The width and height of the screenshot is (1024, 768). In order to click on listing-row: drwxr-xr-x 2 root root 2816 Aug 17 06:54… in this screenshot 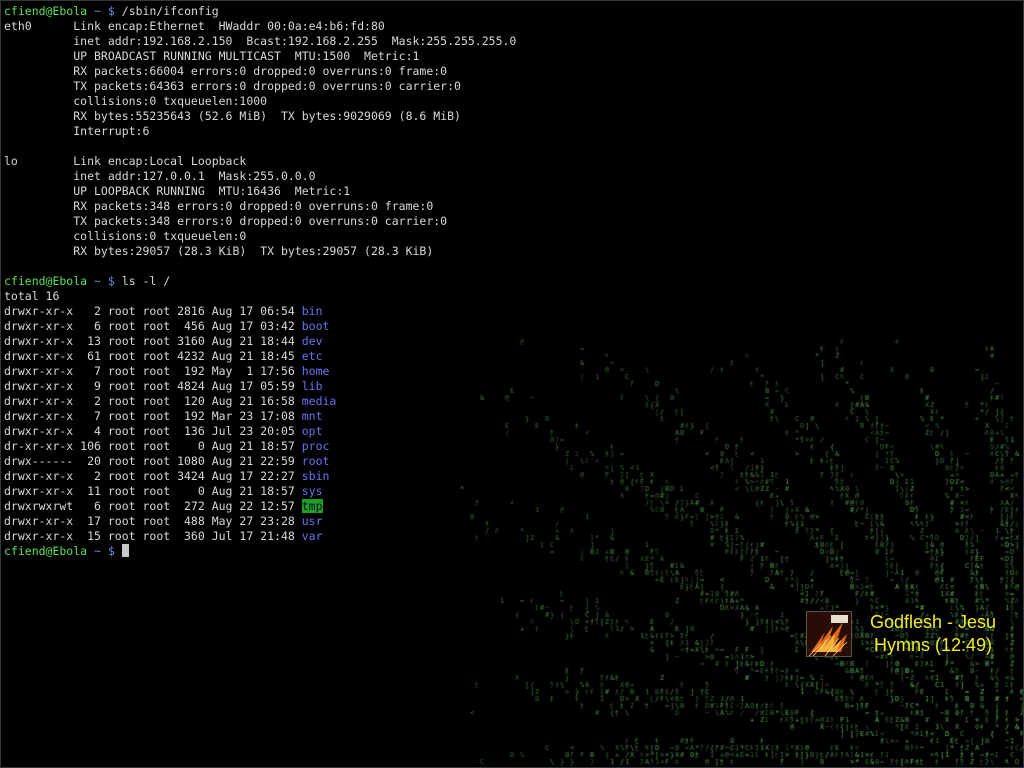, I will do `click(354, 311)`.